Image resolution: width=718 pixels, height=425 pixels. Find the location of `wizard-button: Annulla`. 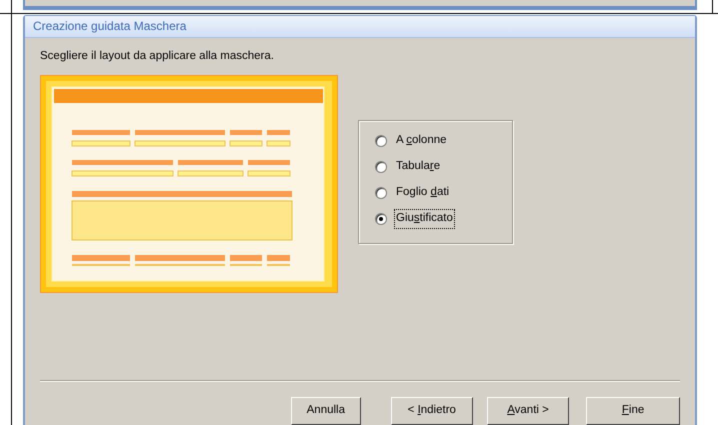

wizard-button: Annulla is located at coordinates (326, 411).